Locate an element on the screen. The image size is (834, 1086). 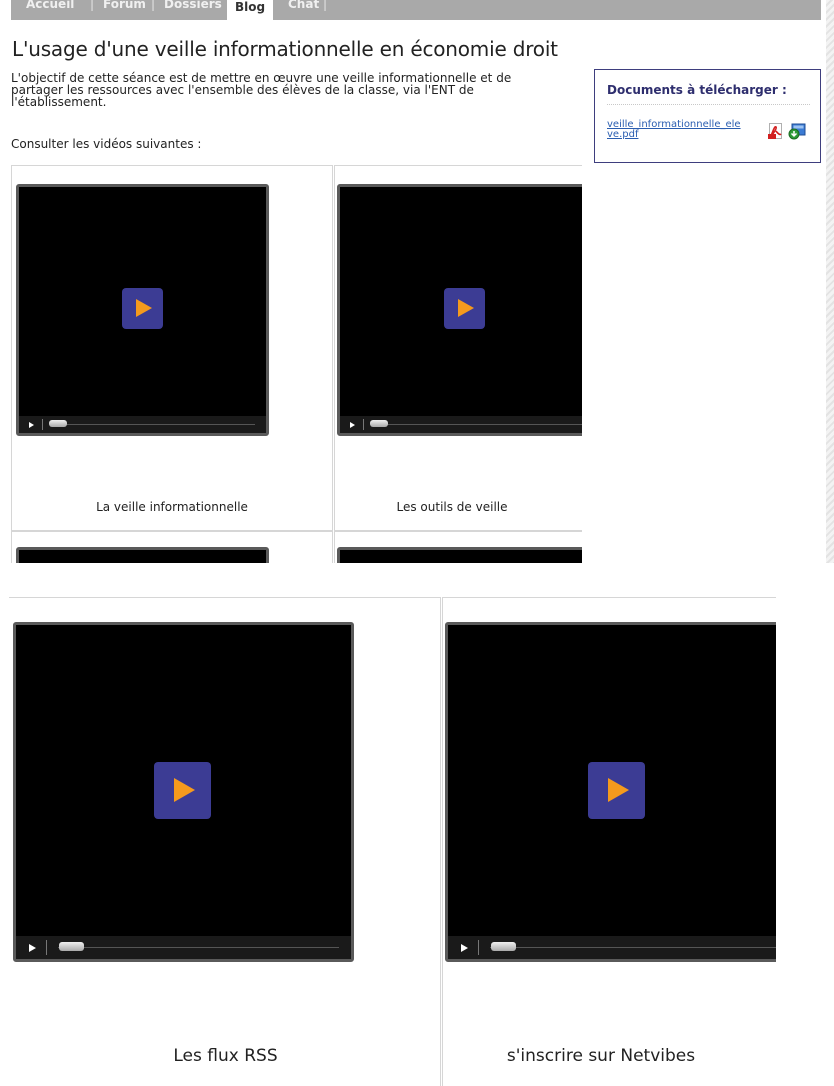
main-nav-bar: Accueil | Forum | Dossiers Blog Chat | is located at coordinates (416, 10).